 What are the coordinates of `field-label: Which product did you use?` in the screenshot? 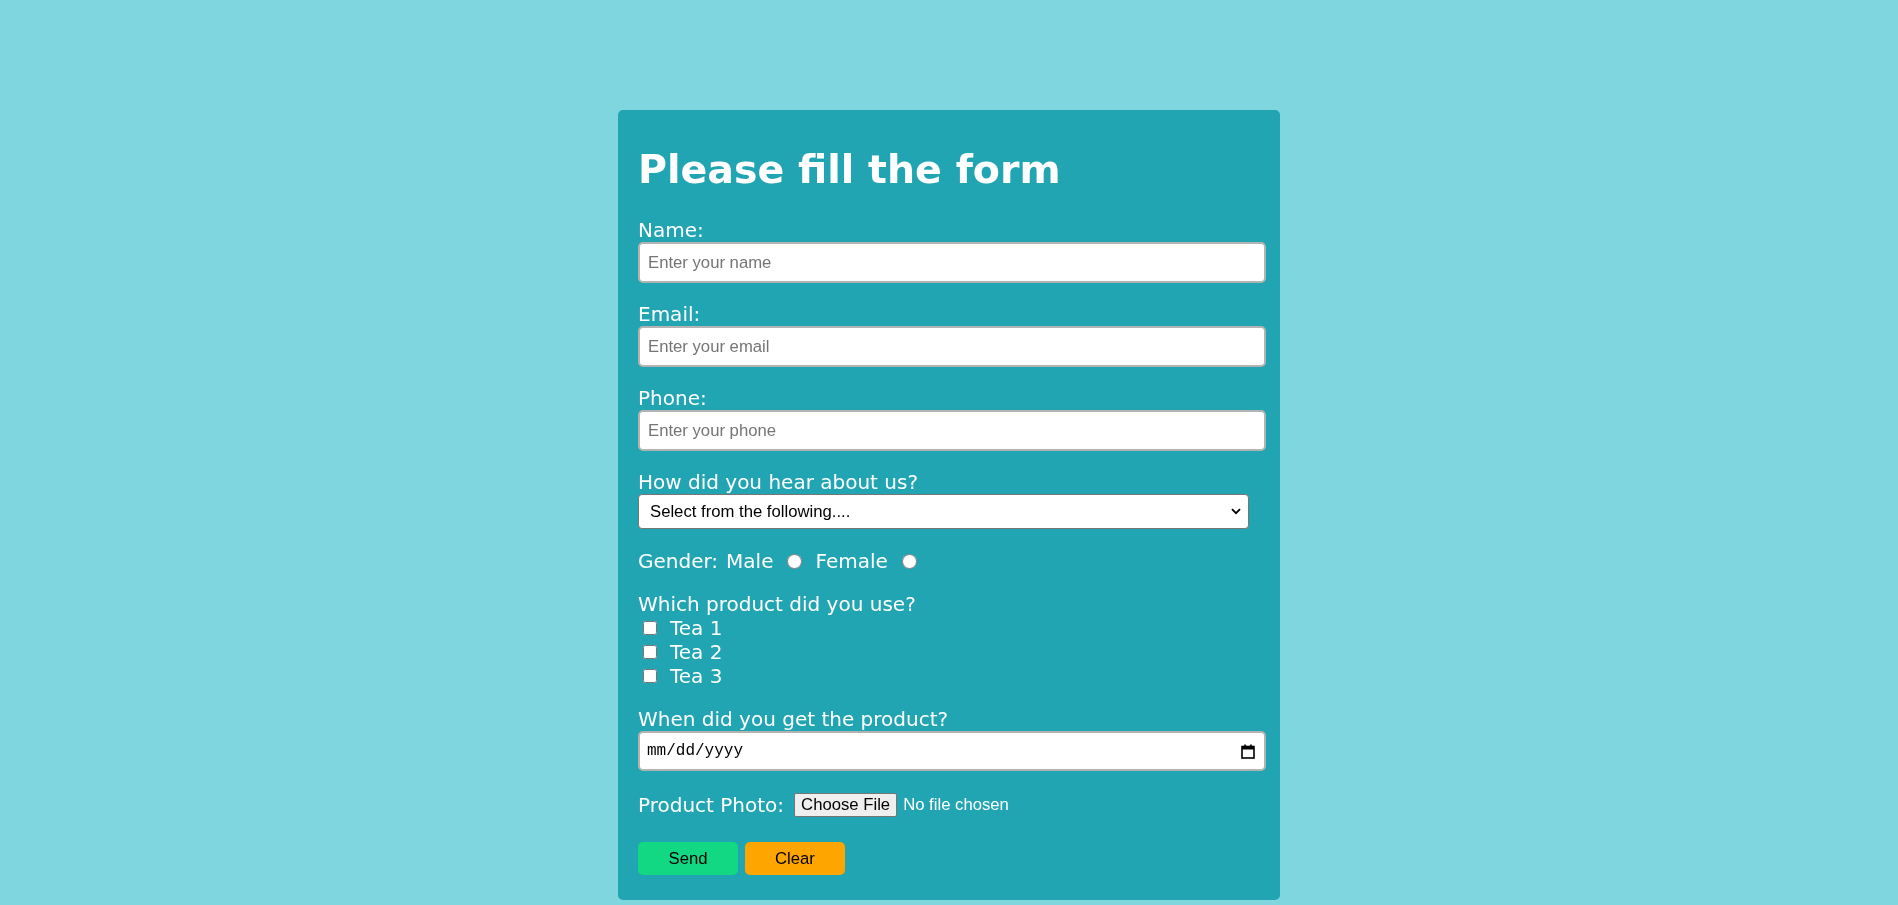 It's located at (777, 604).